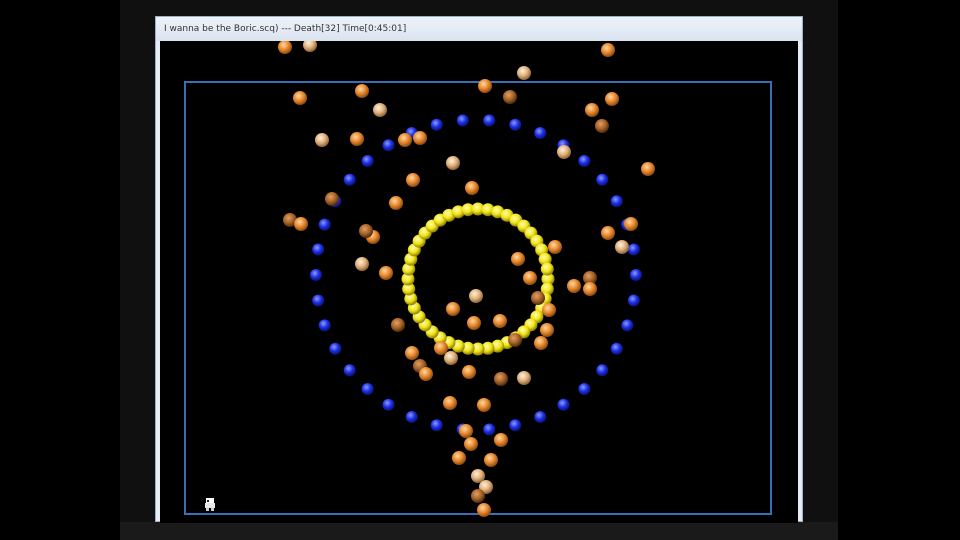  What do you see at coordinates (547, 269) in the screenshot?
I see `yellow-bullet` at bounding box center [547, 269].